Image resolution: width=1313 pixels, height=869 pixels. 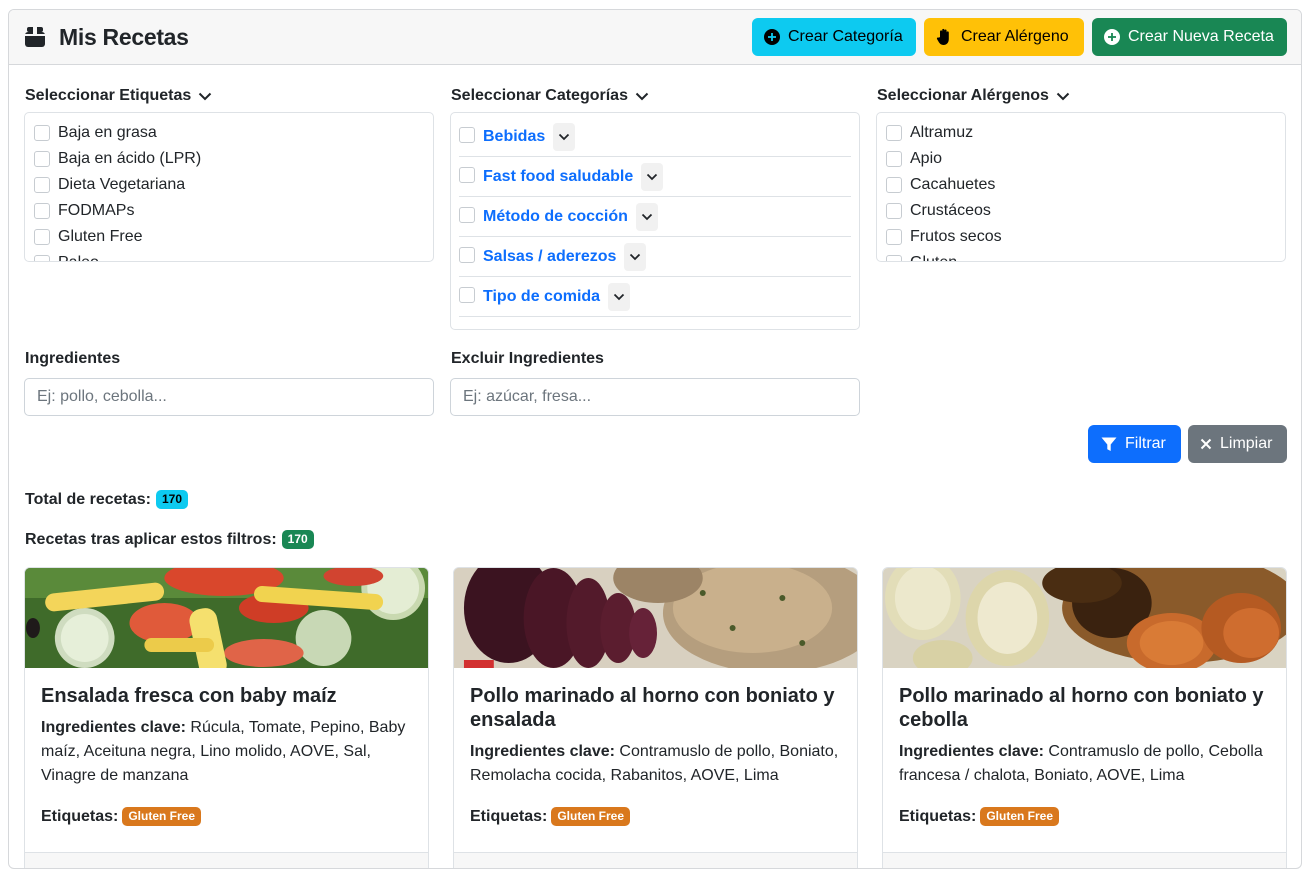 What do you see at coordinates (541, 297) in the screenshot?
I see `category-link: Tipo de comida` at bounding box center [541, 297].